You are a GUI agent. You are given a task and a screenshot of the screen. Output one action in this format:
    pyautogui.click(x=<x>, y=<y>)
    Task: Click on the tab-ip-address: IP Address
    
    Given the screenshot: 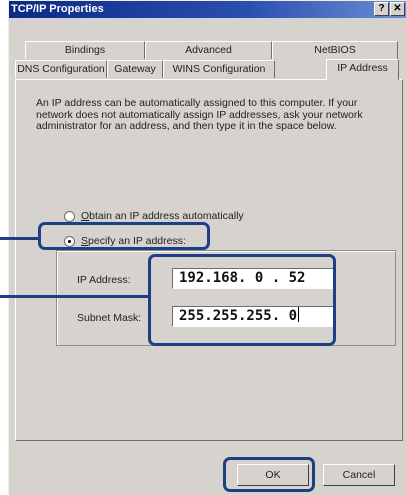 What is the action you would take?
    pyautogui.click(x=362, y=69)
    